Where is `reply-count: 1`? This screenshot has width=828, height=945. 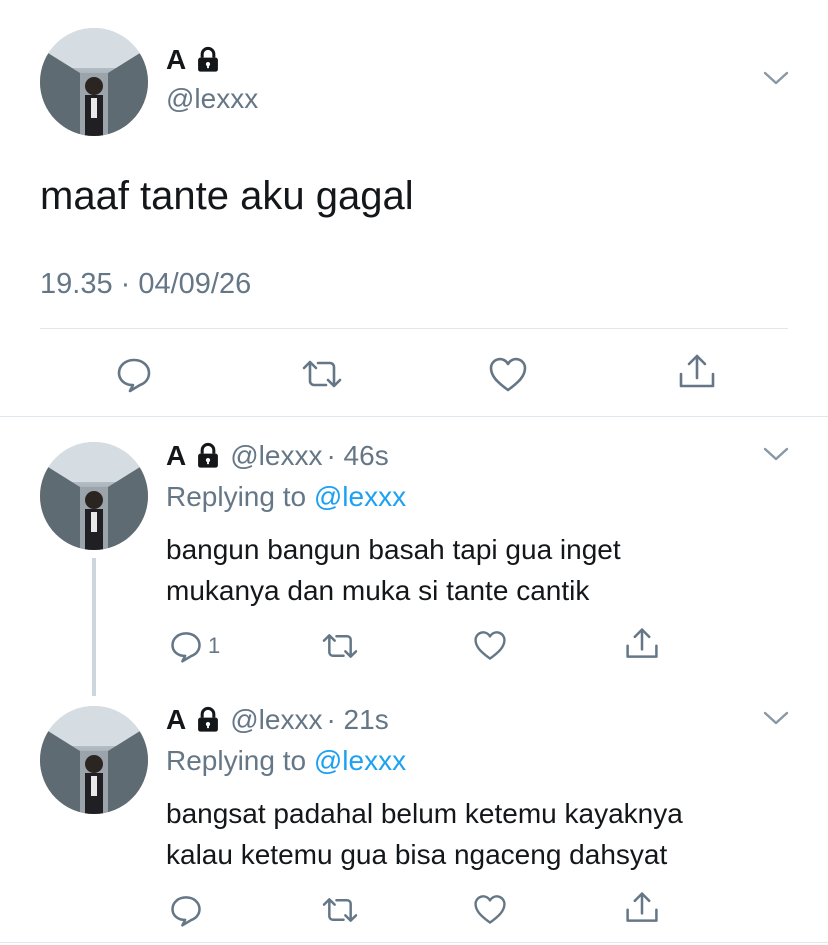
reply-count: 1 is located at coordinates (214, 645).